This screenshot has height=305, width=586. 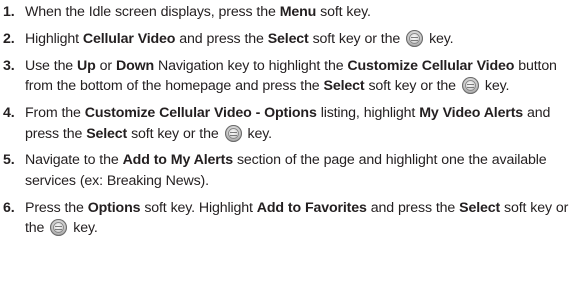 I want to click on bold-term: Customize Cellular Video, so click(x=431, y=65).